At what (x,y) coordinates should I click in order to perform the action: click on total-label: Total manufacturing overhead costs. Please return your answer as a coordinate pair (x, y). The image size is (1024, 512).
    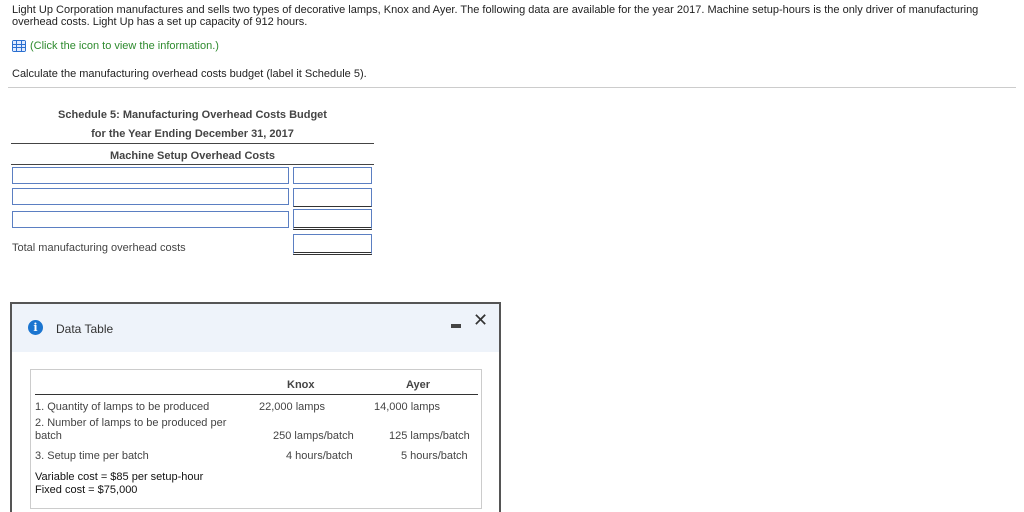
    Looking at the image, I should click on (99, 248).